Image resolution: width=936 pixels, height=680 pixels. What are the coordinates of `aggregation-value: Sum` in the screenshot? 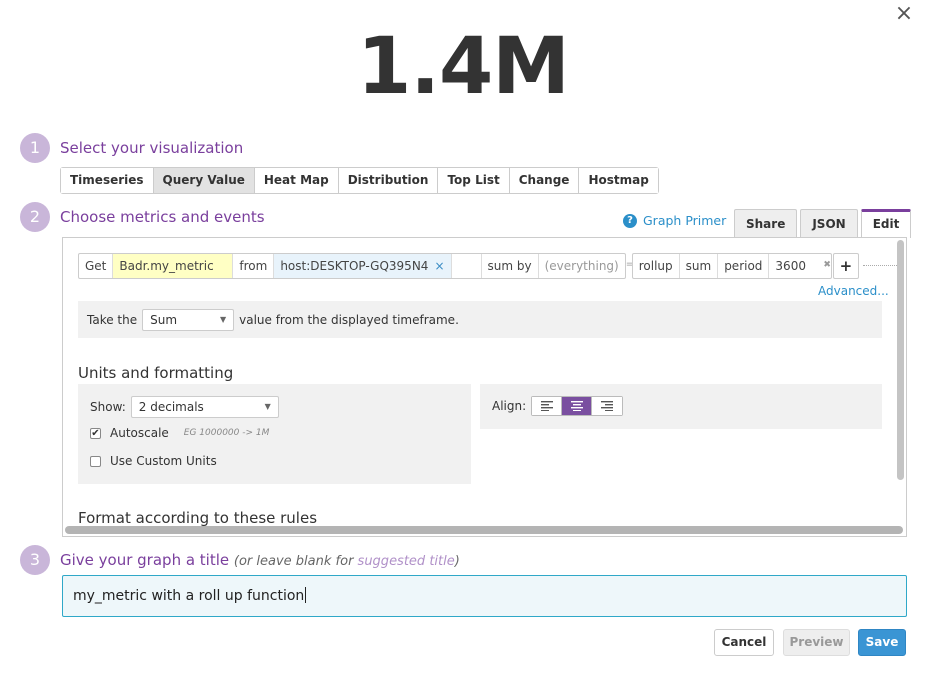 It's located at (164, 319).